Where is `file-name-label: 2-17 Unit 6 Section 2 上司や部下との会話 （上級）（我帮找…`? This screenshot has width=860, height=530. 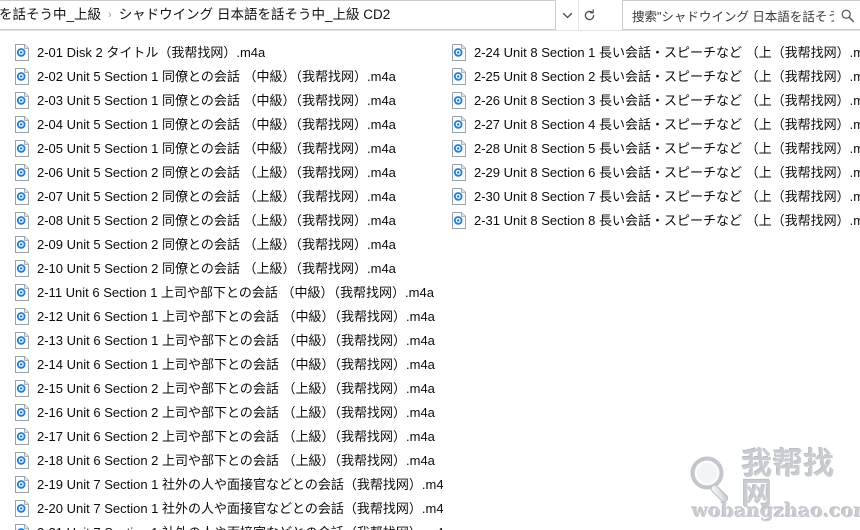
file-name-label: 2-17 Unit 6 Section 2 上司や部下との会話 （上級）（我帮找… is located at coordinates (236, 436).